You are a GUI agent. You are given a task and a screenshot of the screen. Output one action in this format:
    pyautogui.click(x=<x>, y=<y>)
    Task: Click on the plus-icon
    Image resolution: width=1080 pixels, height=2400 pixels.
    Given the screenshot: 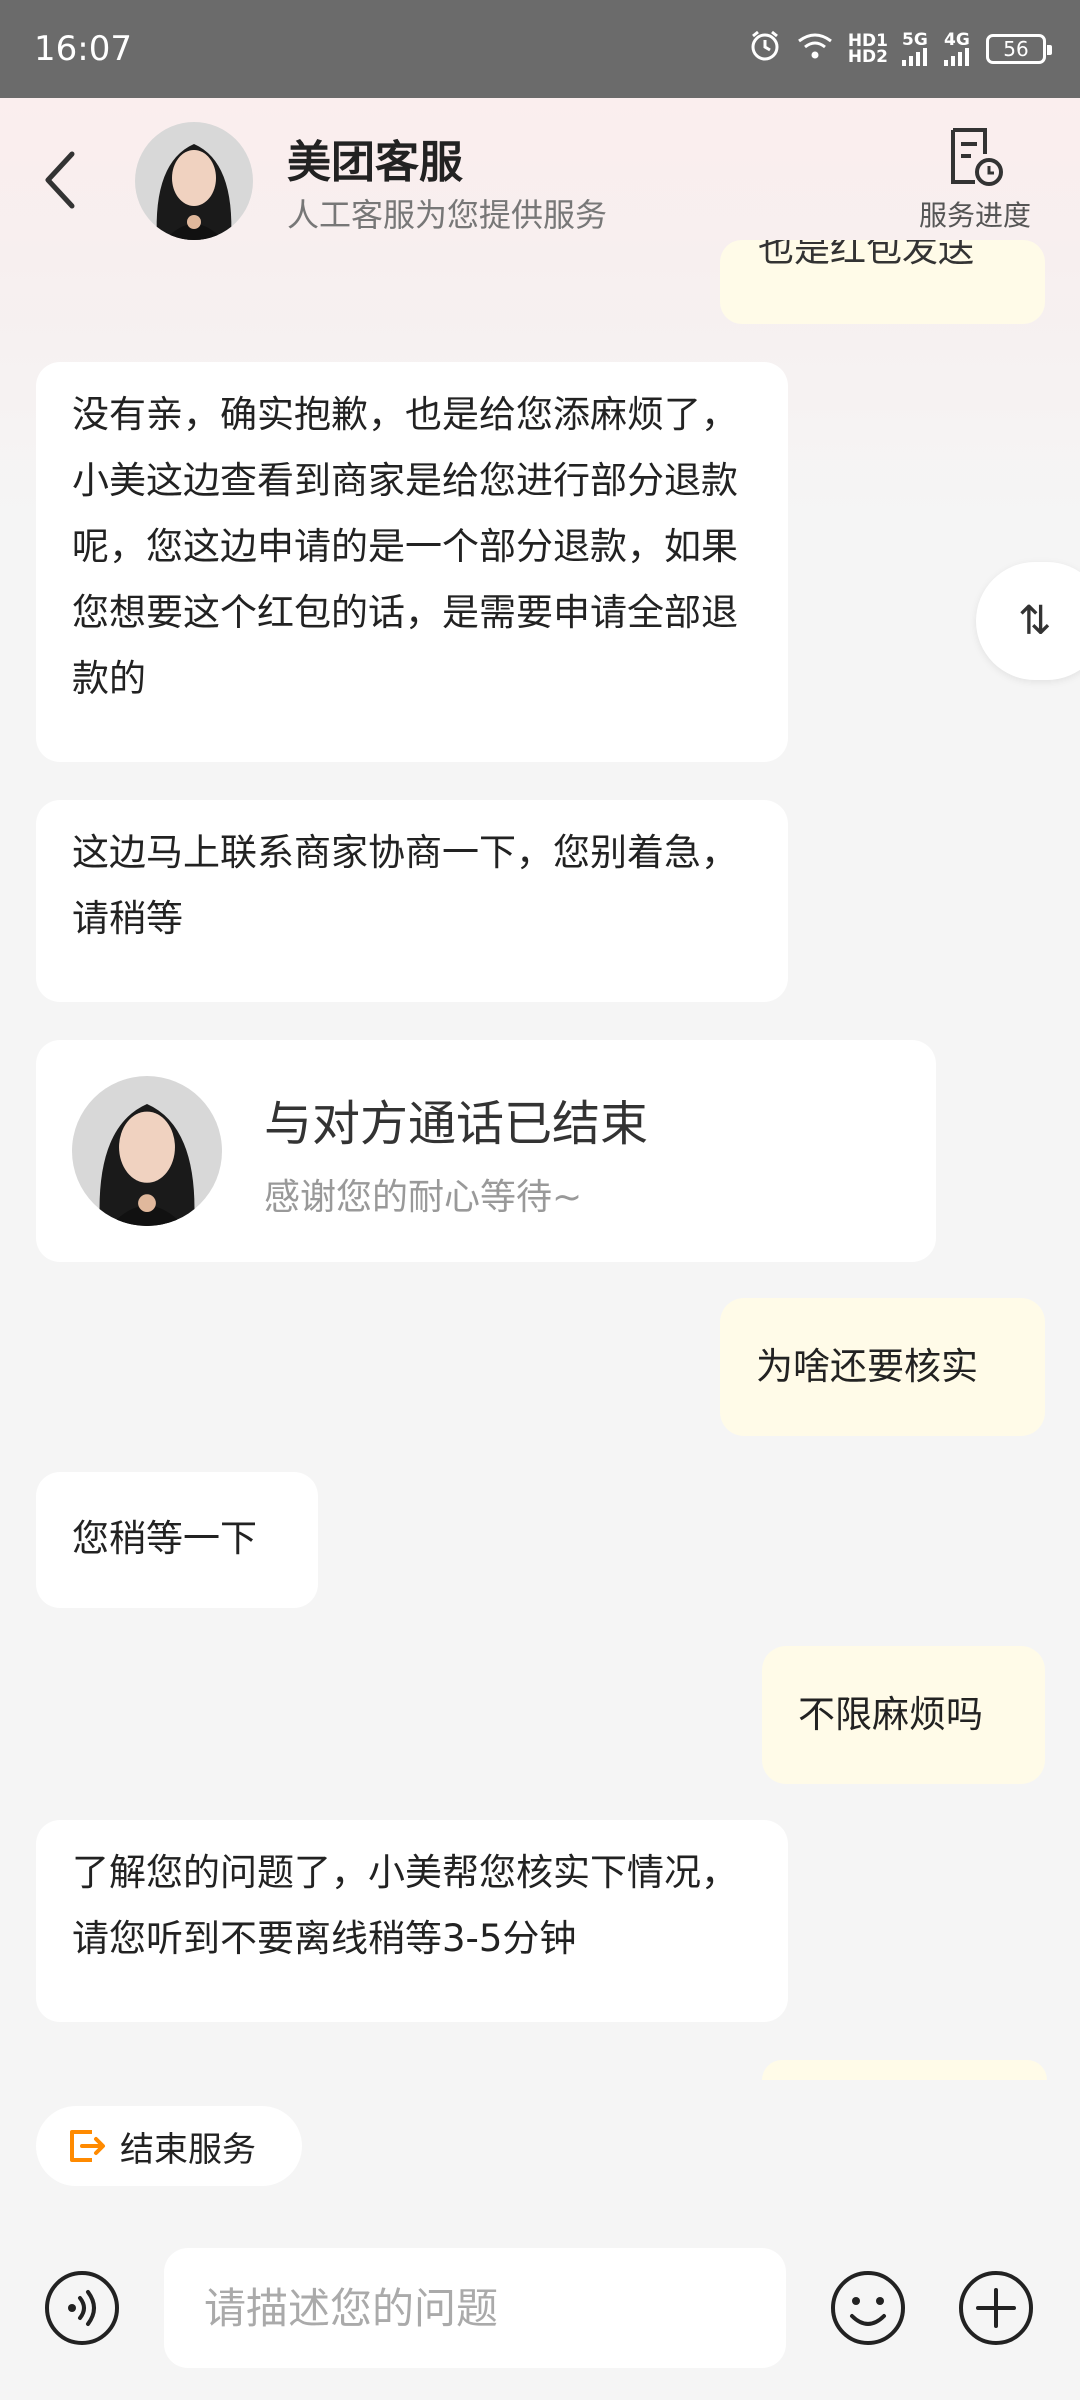 What is the action you would take?
    pyautogui.click(x=996, y=2308)
    